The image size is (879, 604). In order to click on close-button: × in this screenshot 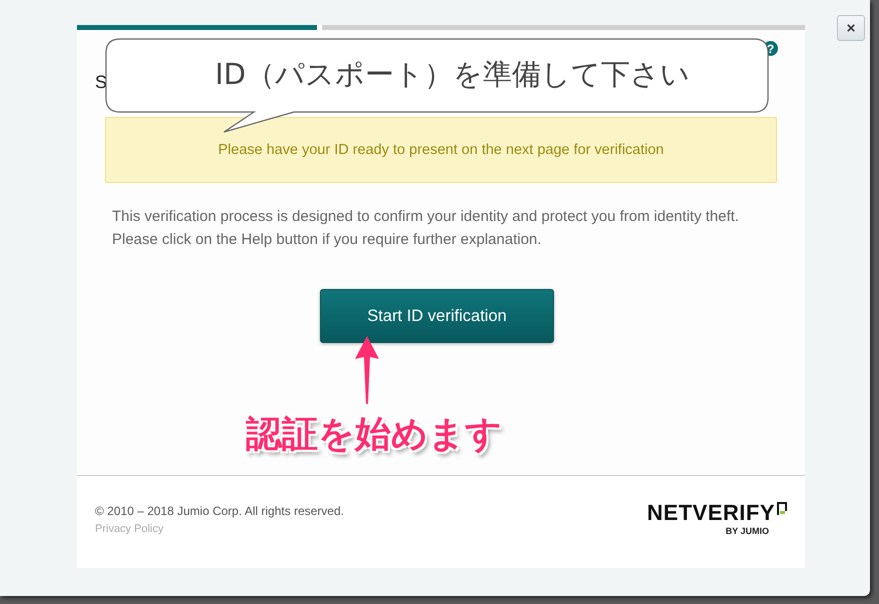, I will do `click(851, 28)`.